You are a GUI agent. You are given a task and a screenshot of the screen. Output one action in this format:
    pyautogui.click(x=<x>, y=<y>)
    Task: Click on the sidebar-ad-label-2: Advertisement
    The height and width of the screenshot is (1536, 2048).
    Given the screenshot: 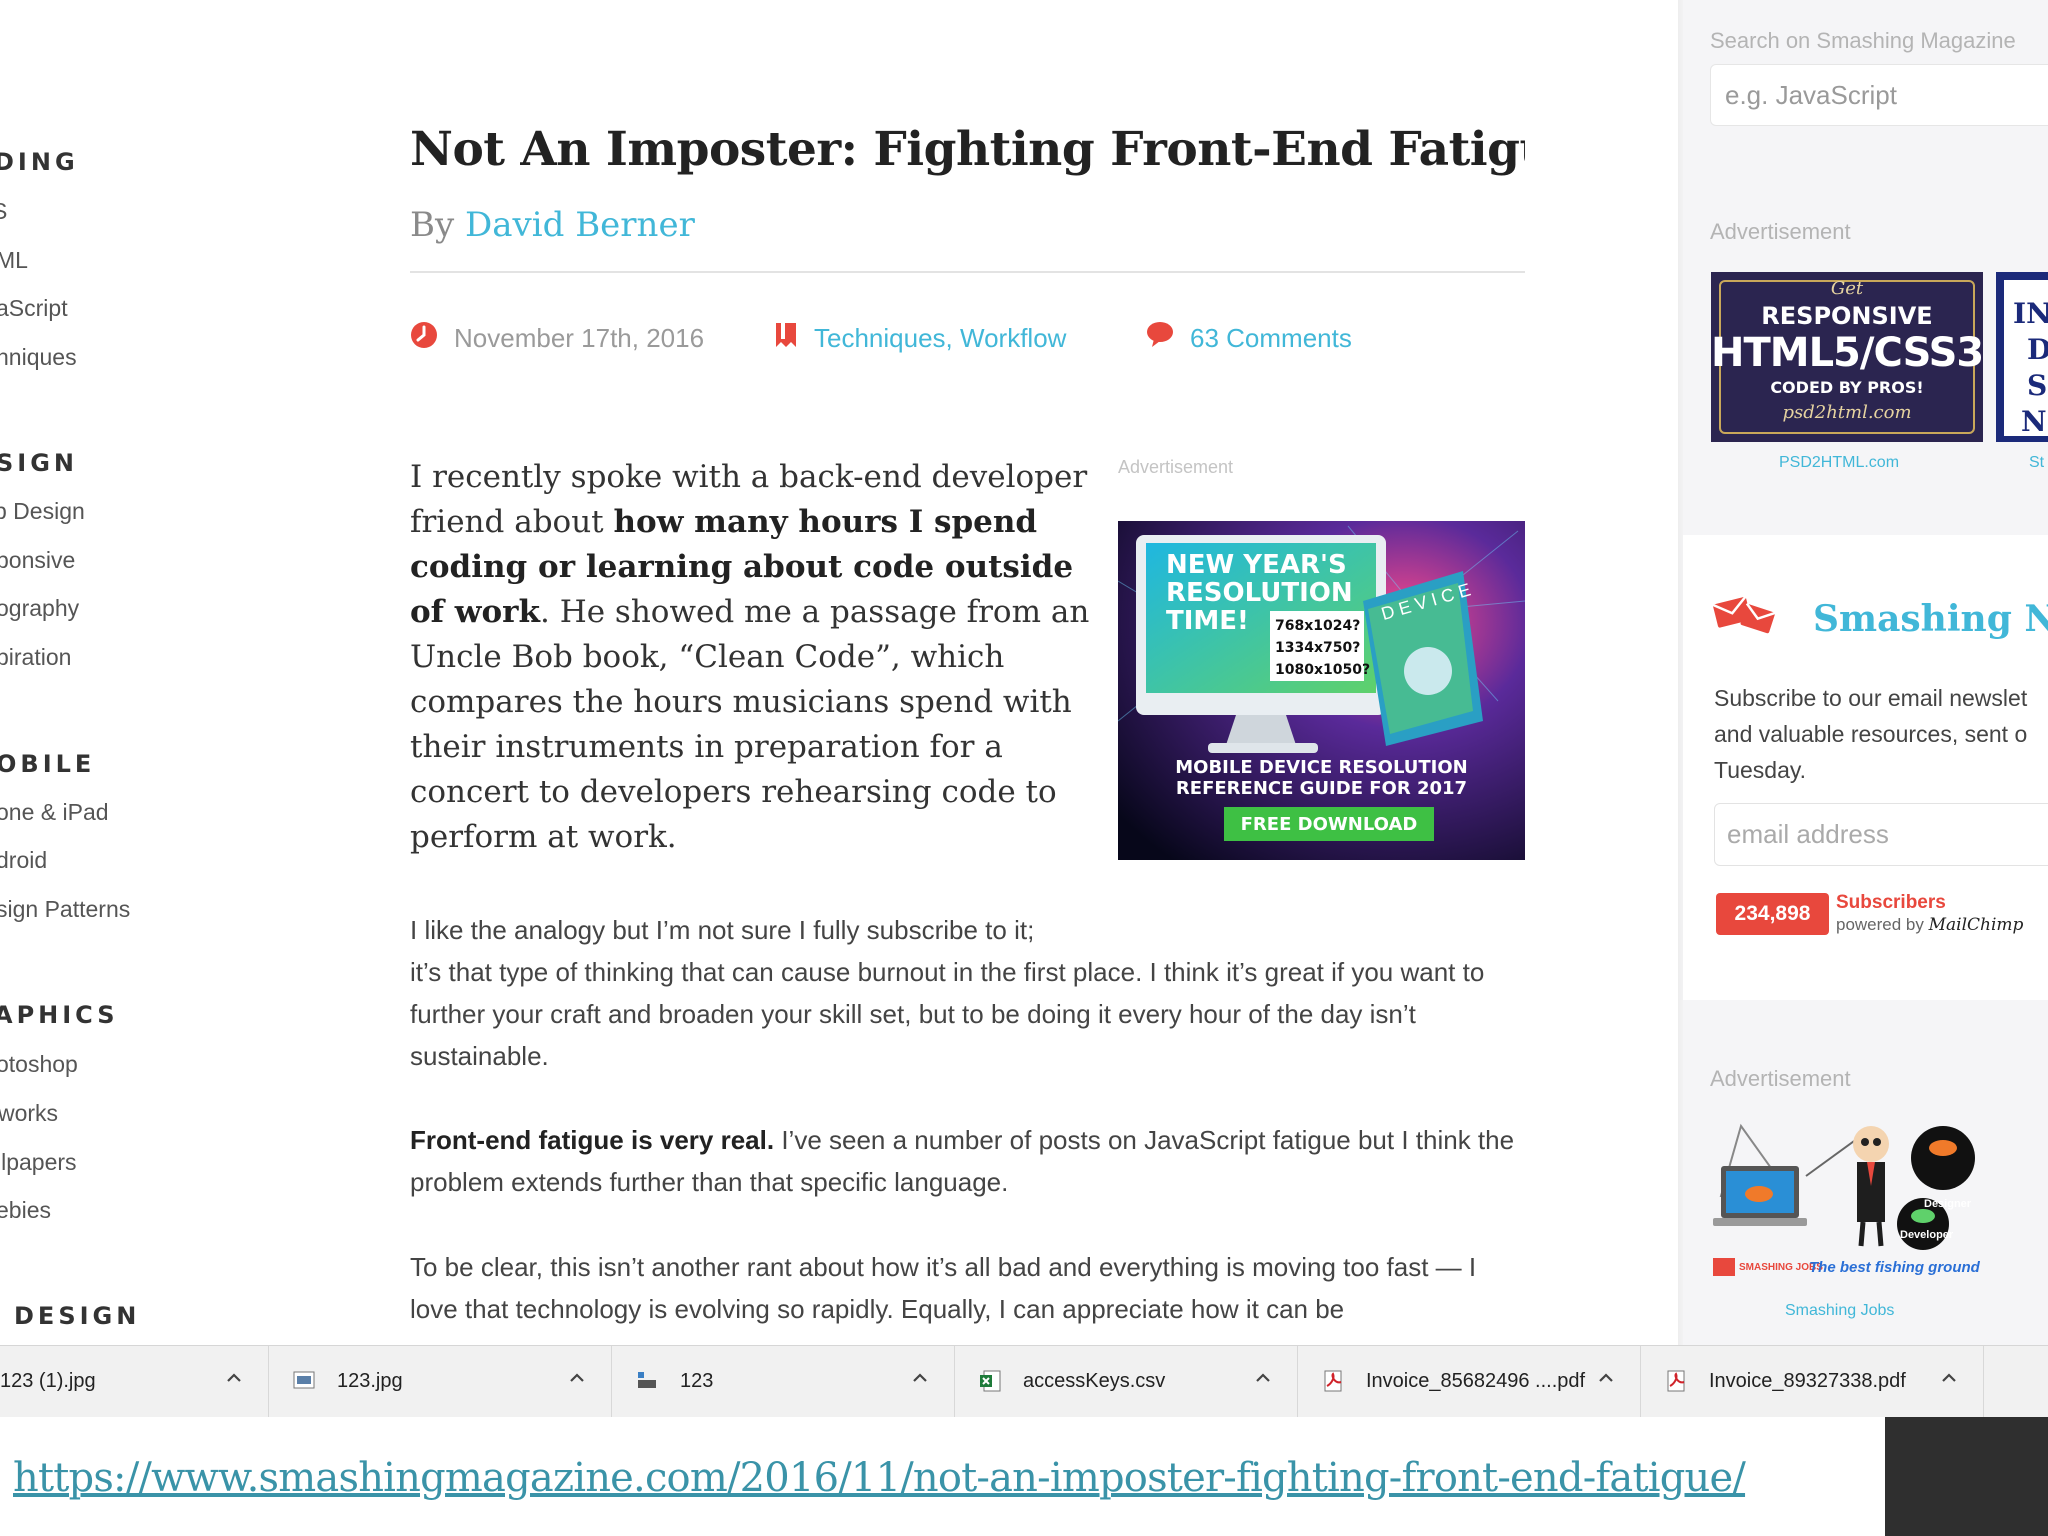 What is the action you would take?
    pyautogui.click(x=1780, y=1078)
    